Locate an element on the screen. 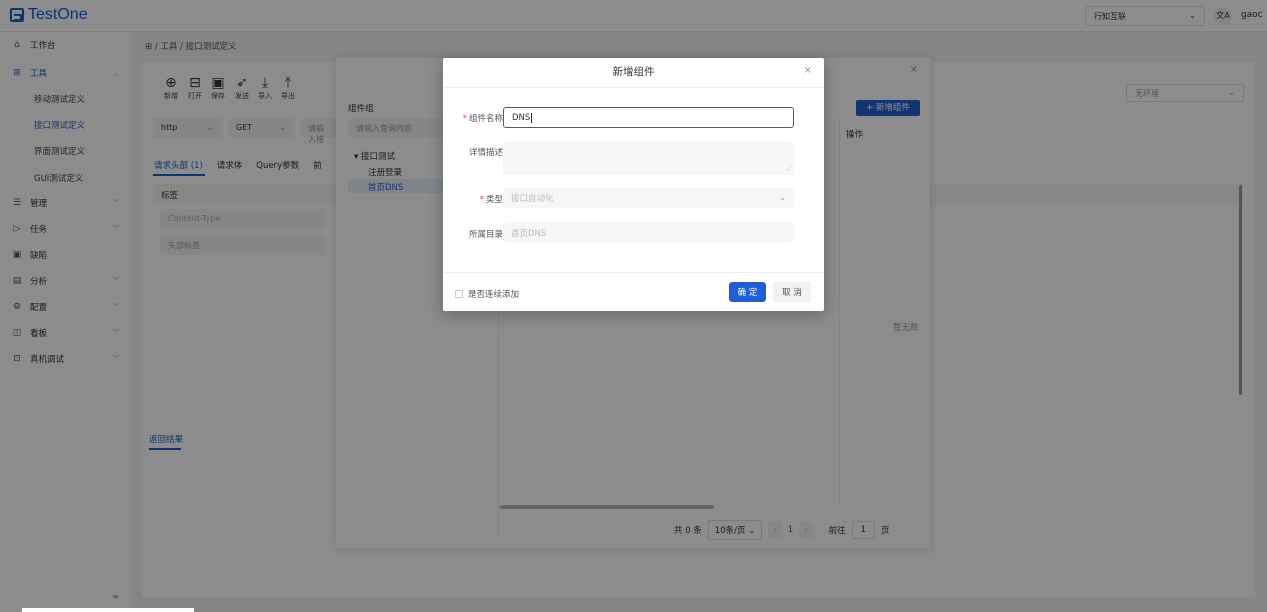 This screenshot has height=612, width=1267. taskbar-strip is located at coordinates (108, 610).